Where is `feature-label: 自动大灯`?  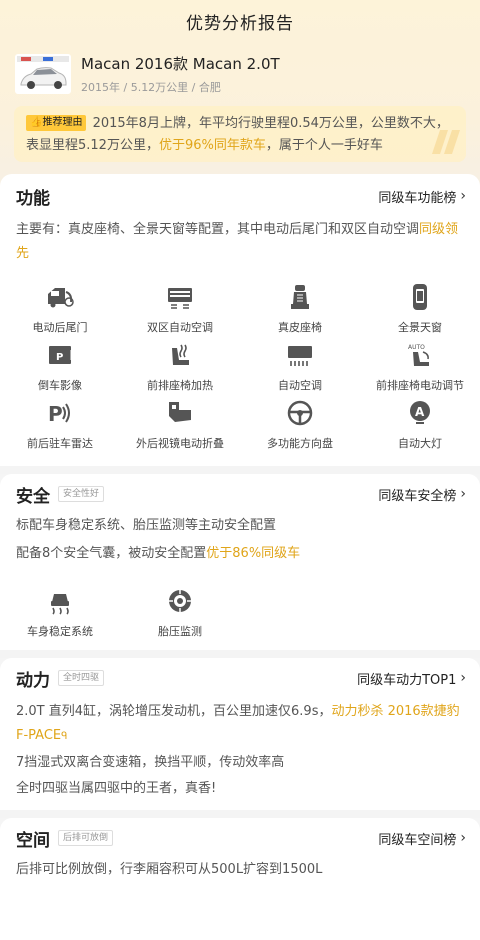
feature-label: 自动大灯 is located at coordinates (420, 443).